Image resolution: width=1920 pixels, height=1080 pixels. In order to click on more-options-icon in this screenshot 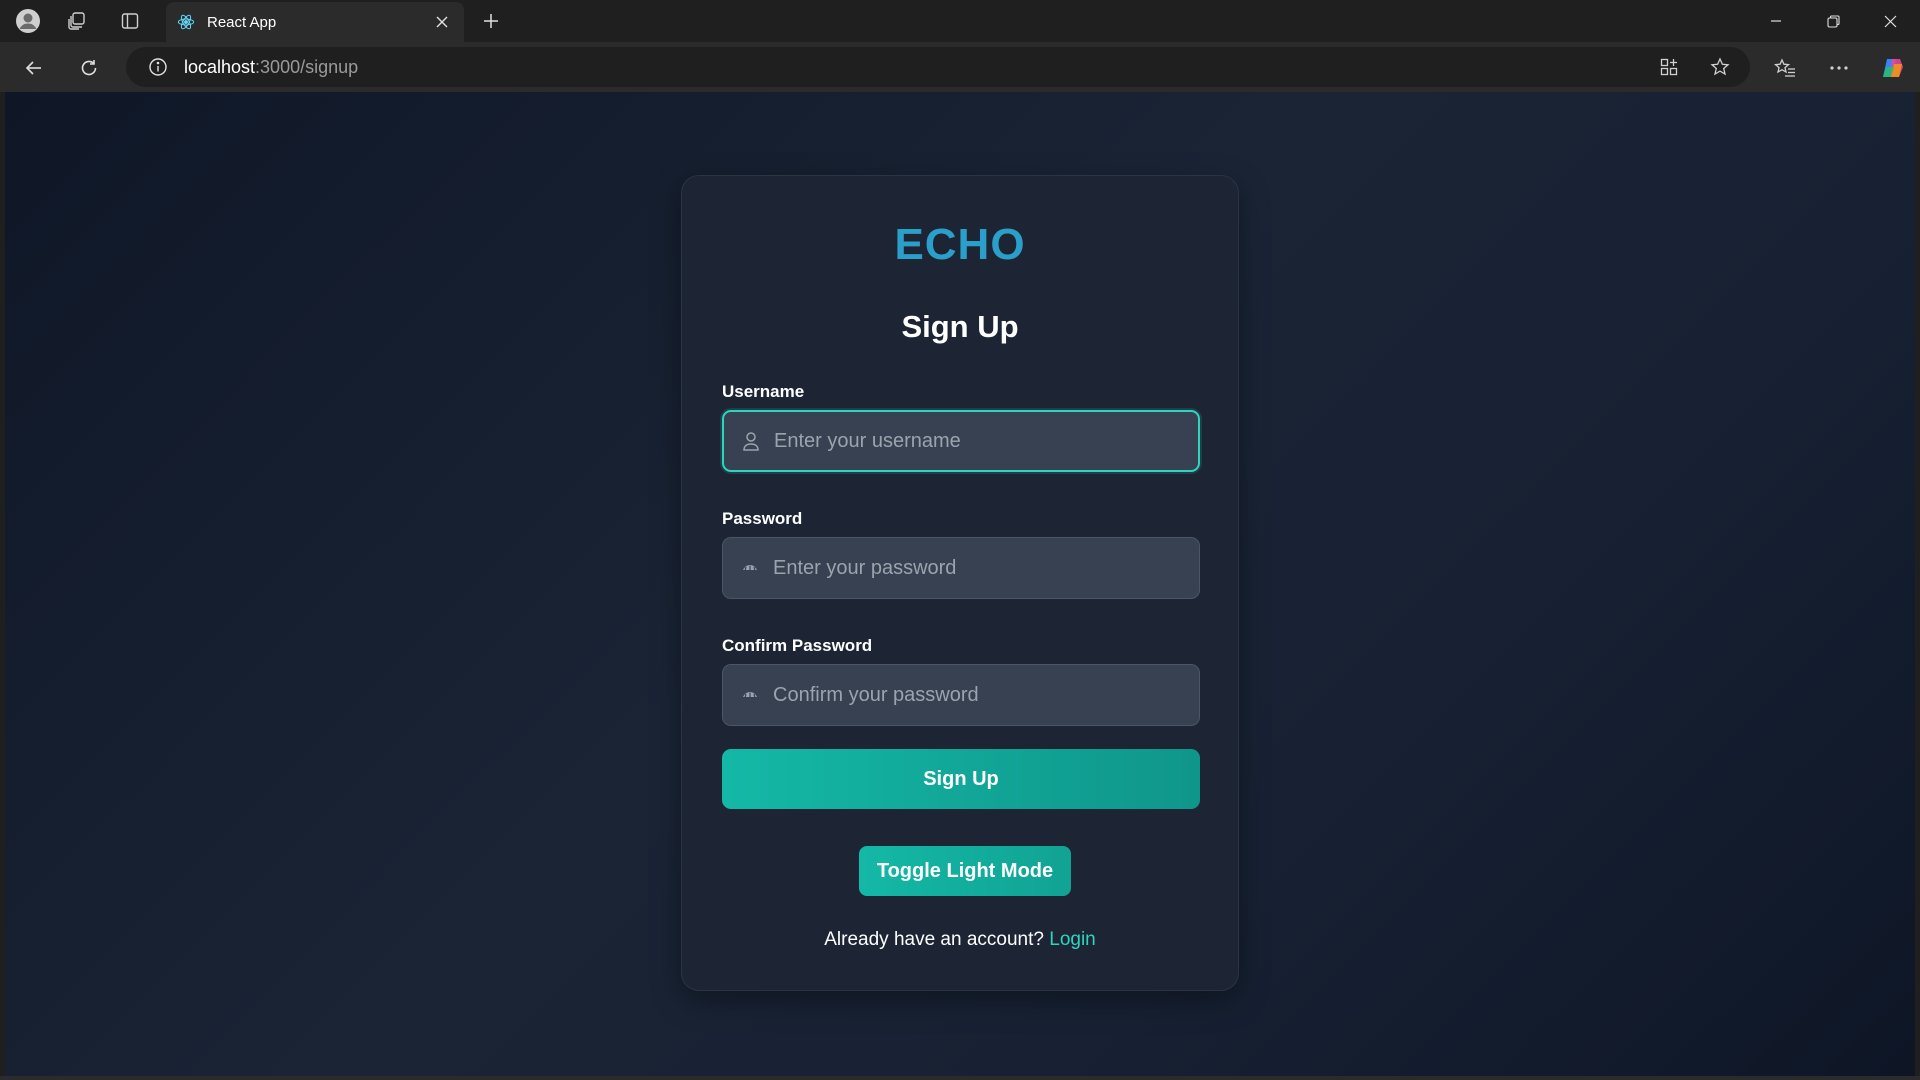, I will do `click(1839, 68)`.